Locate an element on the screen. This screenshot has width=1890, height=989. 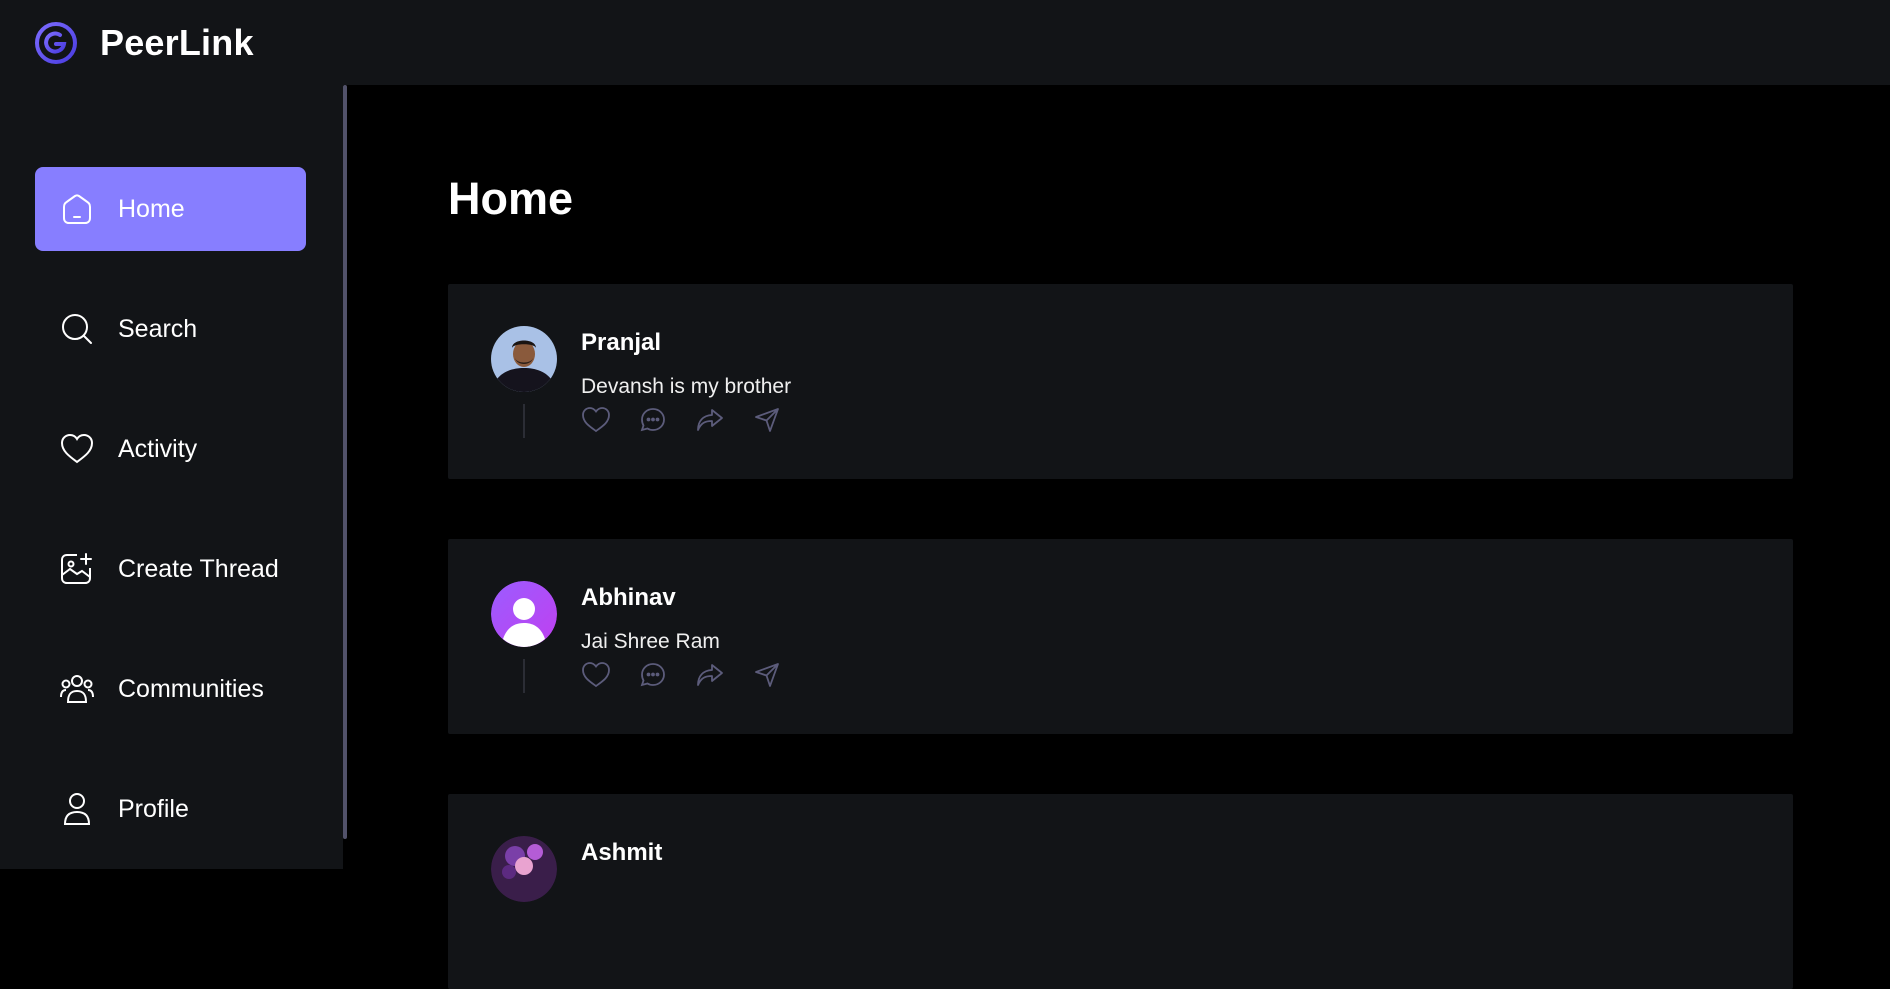
sidebar-item-home: Home is located at coordinates (170, 209).